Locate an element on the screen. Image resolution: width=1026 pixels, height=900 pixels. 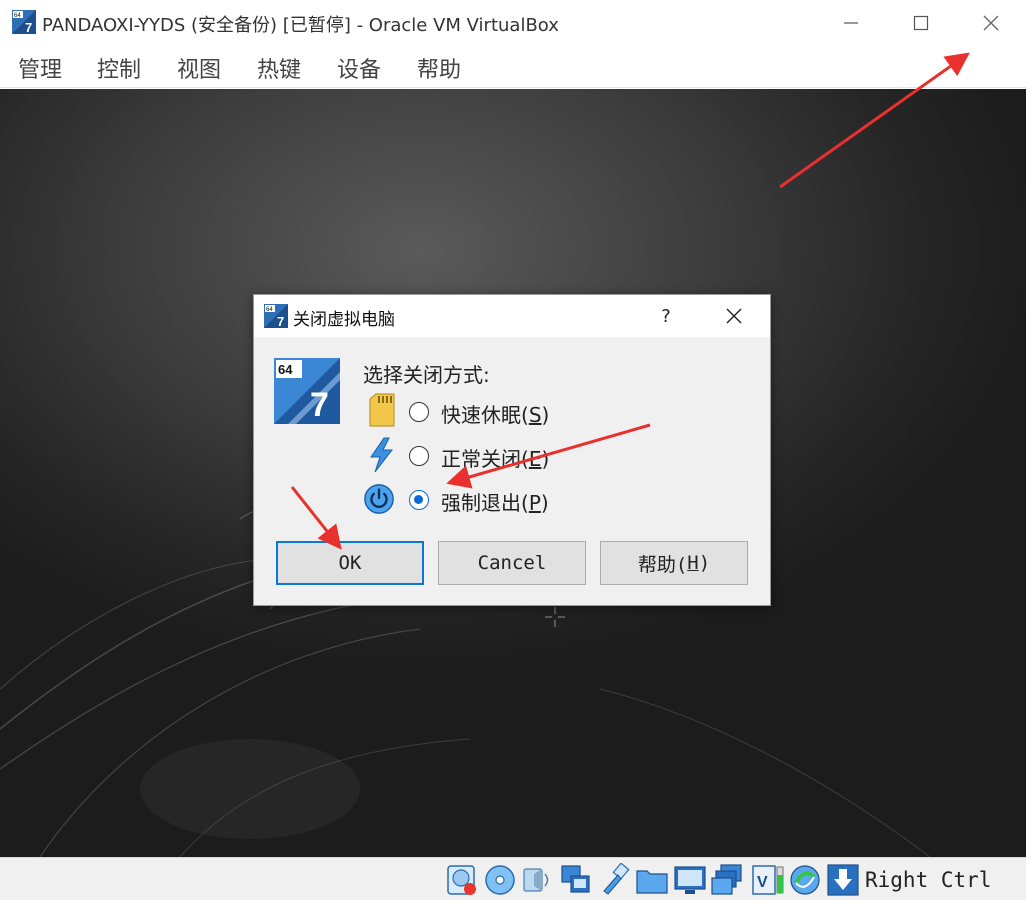
menu-manage: 管理 is located at coordinates (40, 68).